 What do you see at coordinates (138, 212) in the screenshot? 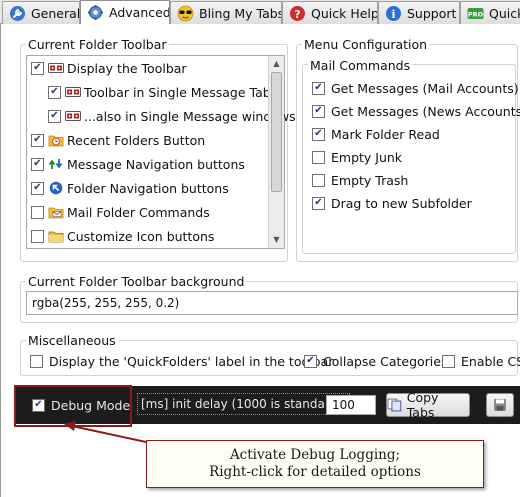
I see `item-label: Mail Folder Commands` at bounding box center [138, 212].